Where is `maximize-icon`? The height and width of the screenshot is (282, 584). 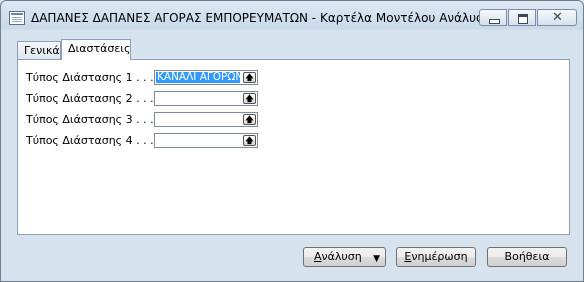
maximize-icon is located at coordinates (523, 19).